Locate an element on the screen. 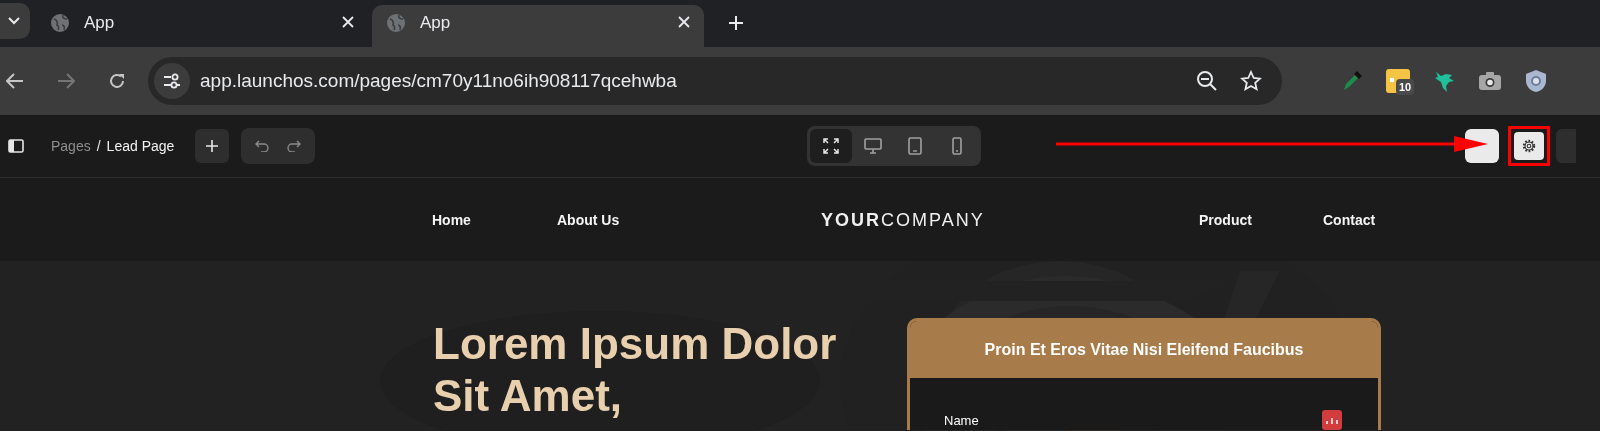 The width and height of the screenshot is (1600, 431). redo-icon is located at coordinates (294, 146).